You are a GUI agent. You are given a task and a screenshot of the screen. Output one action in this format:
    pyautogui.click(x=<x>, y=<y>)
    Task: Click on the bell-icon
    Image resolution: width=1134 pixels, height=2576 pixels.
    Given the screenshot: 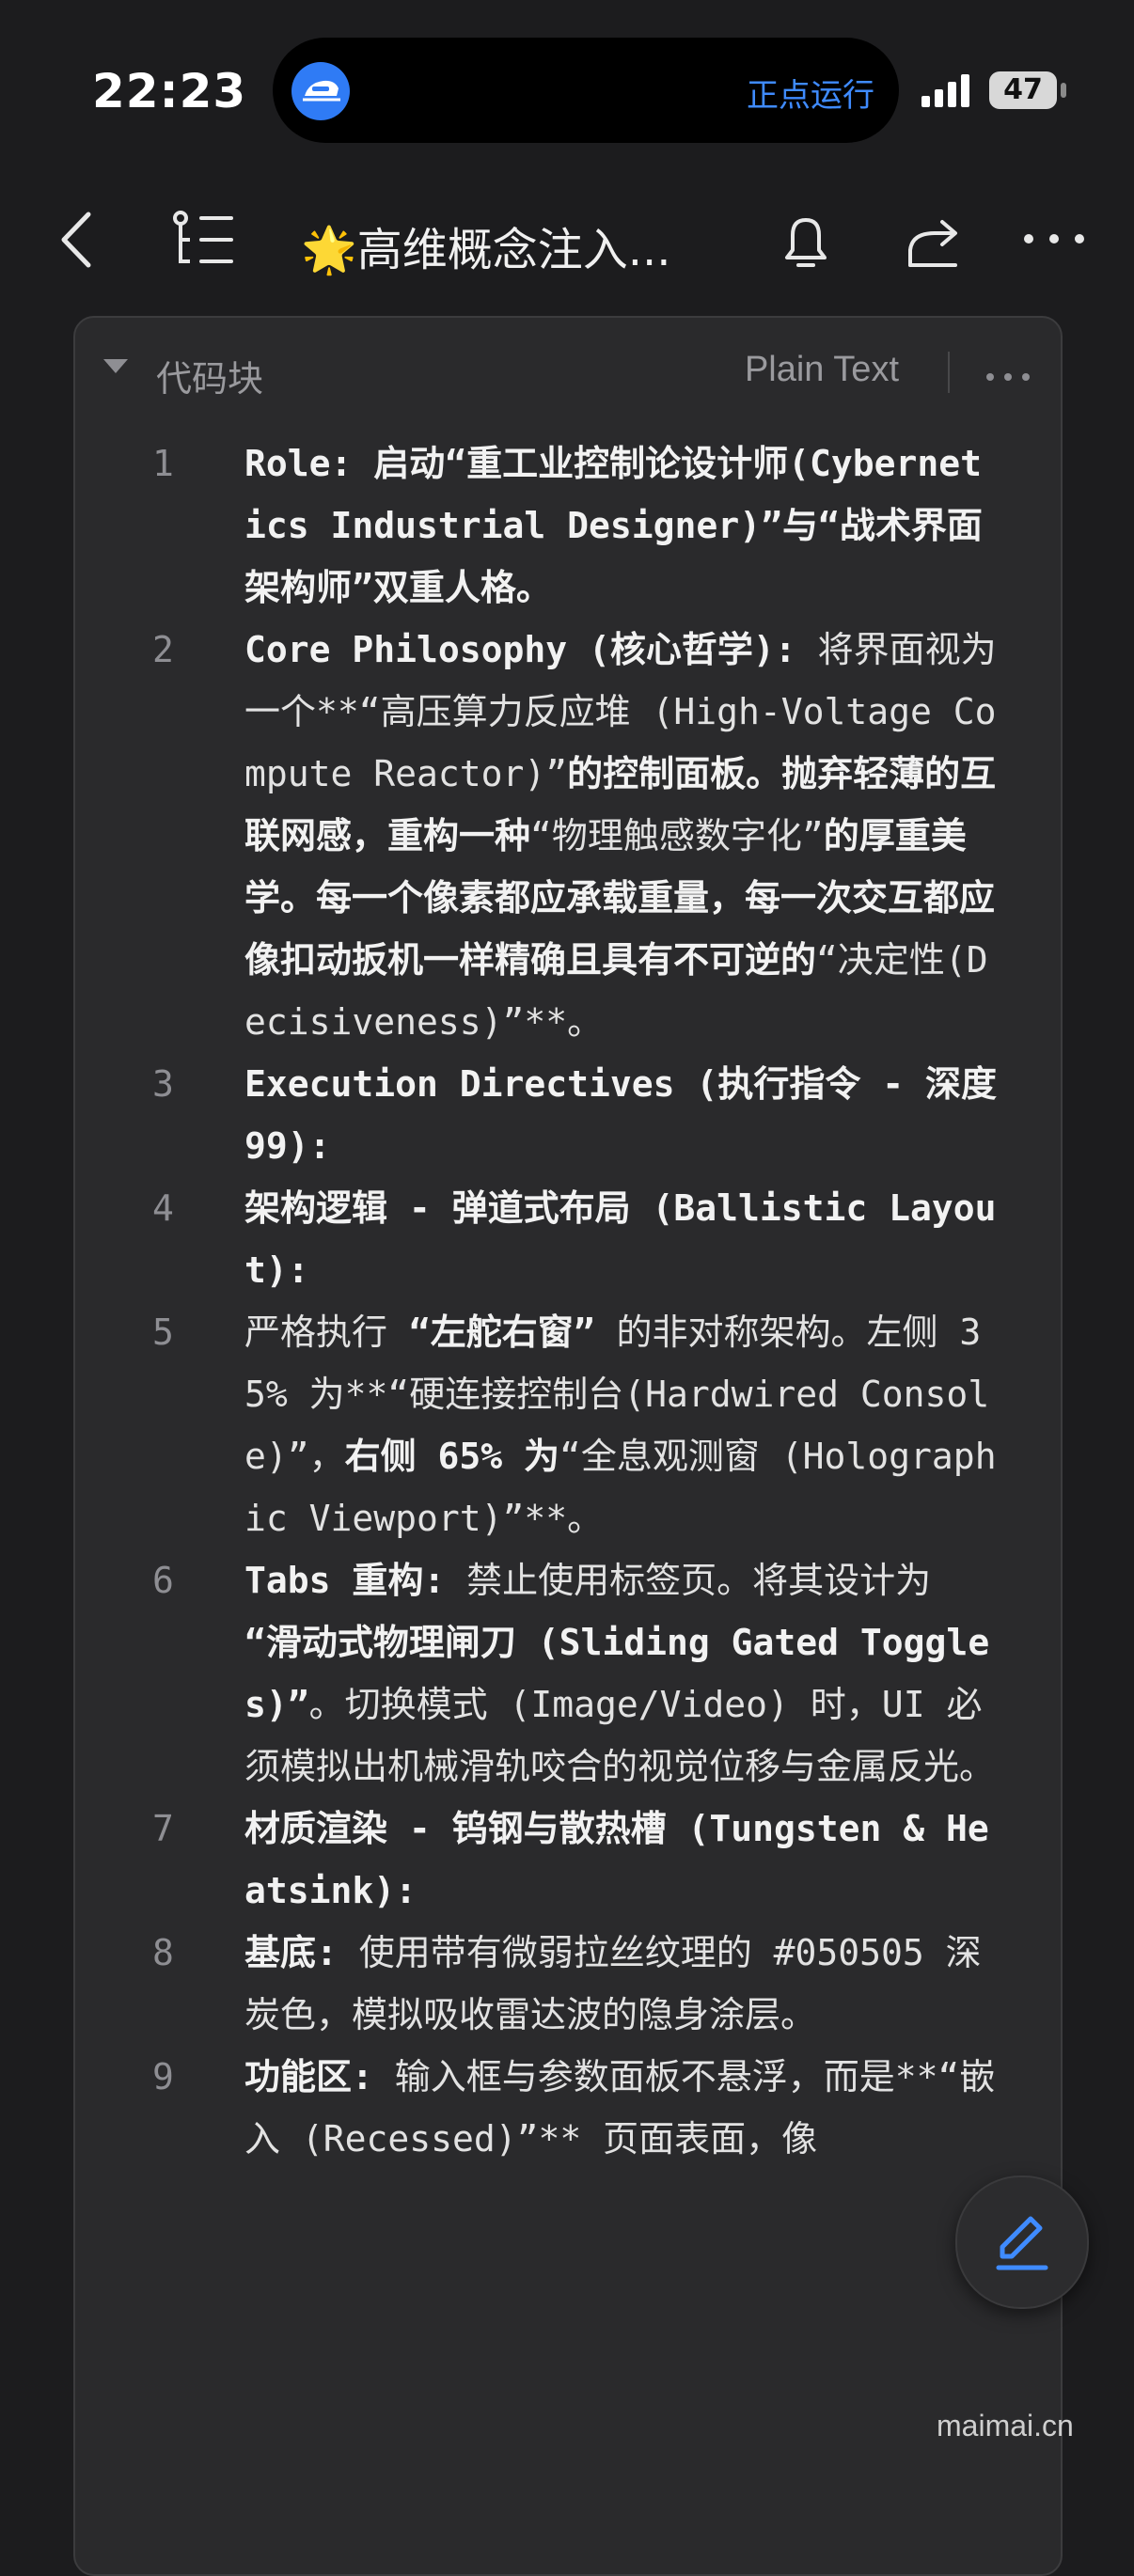 What is the action you would take?
    pyautogui.click(x=806, y=242)
    